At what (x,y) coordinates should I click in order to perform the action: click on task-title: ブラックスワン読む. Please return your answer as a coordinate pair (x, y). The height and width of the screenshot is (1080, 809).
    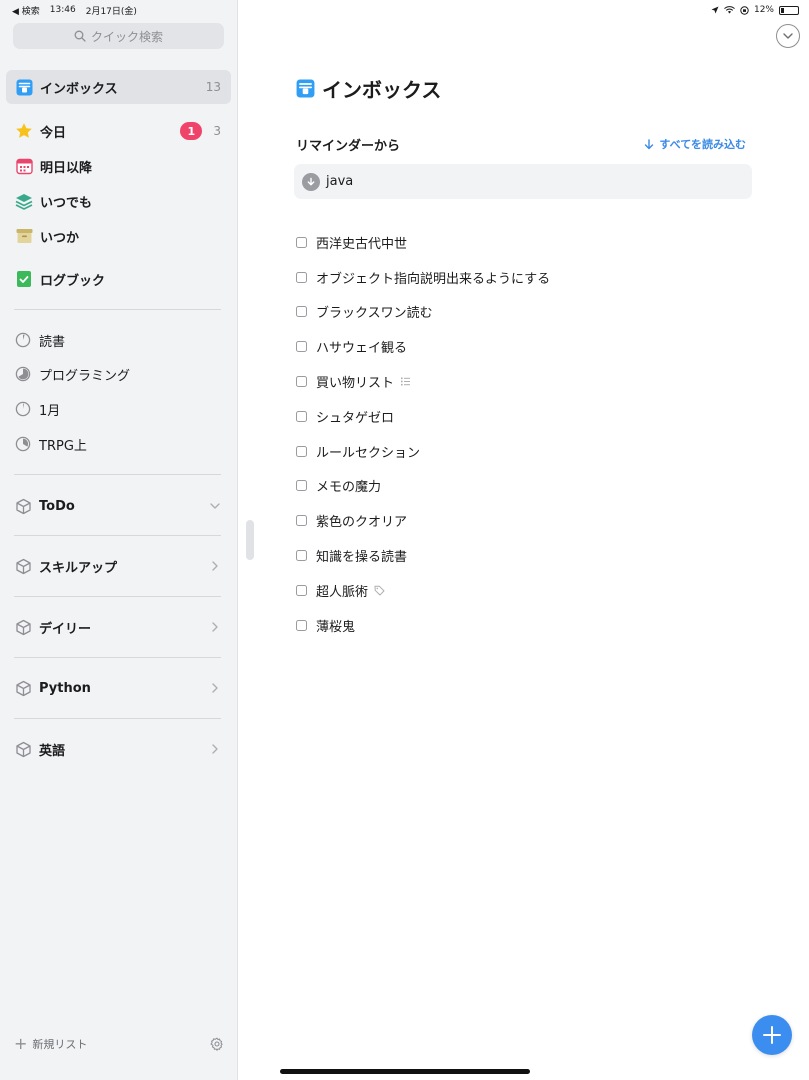
    Looking at the image, I should click on (374, 314).